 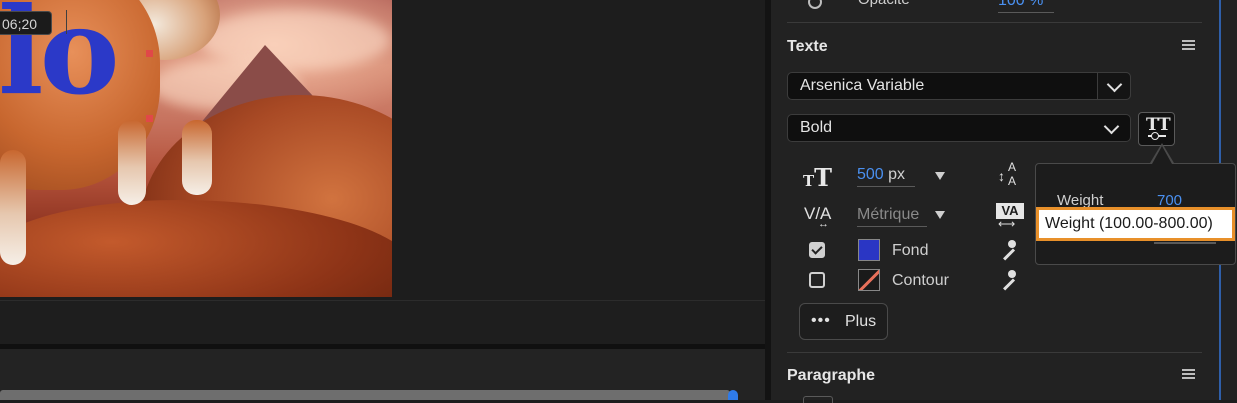 I want to click on tracking-icon: VA ⟷, so click(x=1011, y=217).